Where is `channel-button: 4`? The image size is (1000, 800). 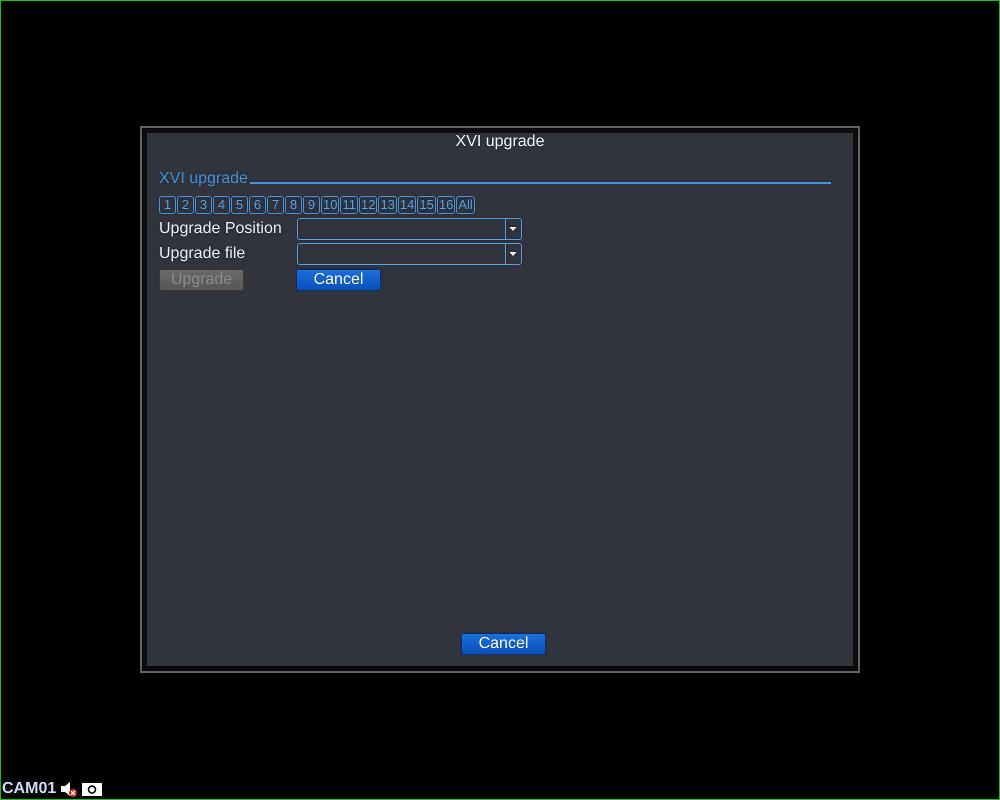
channel-button: 4 is located at coordinates (221, 205).